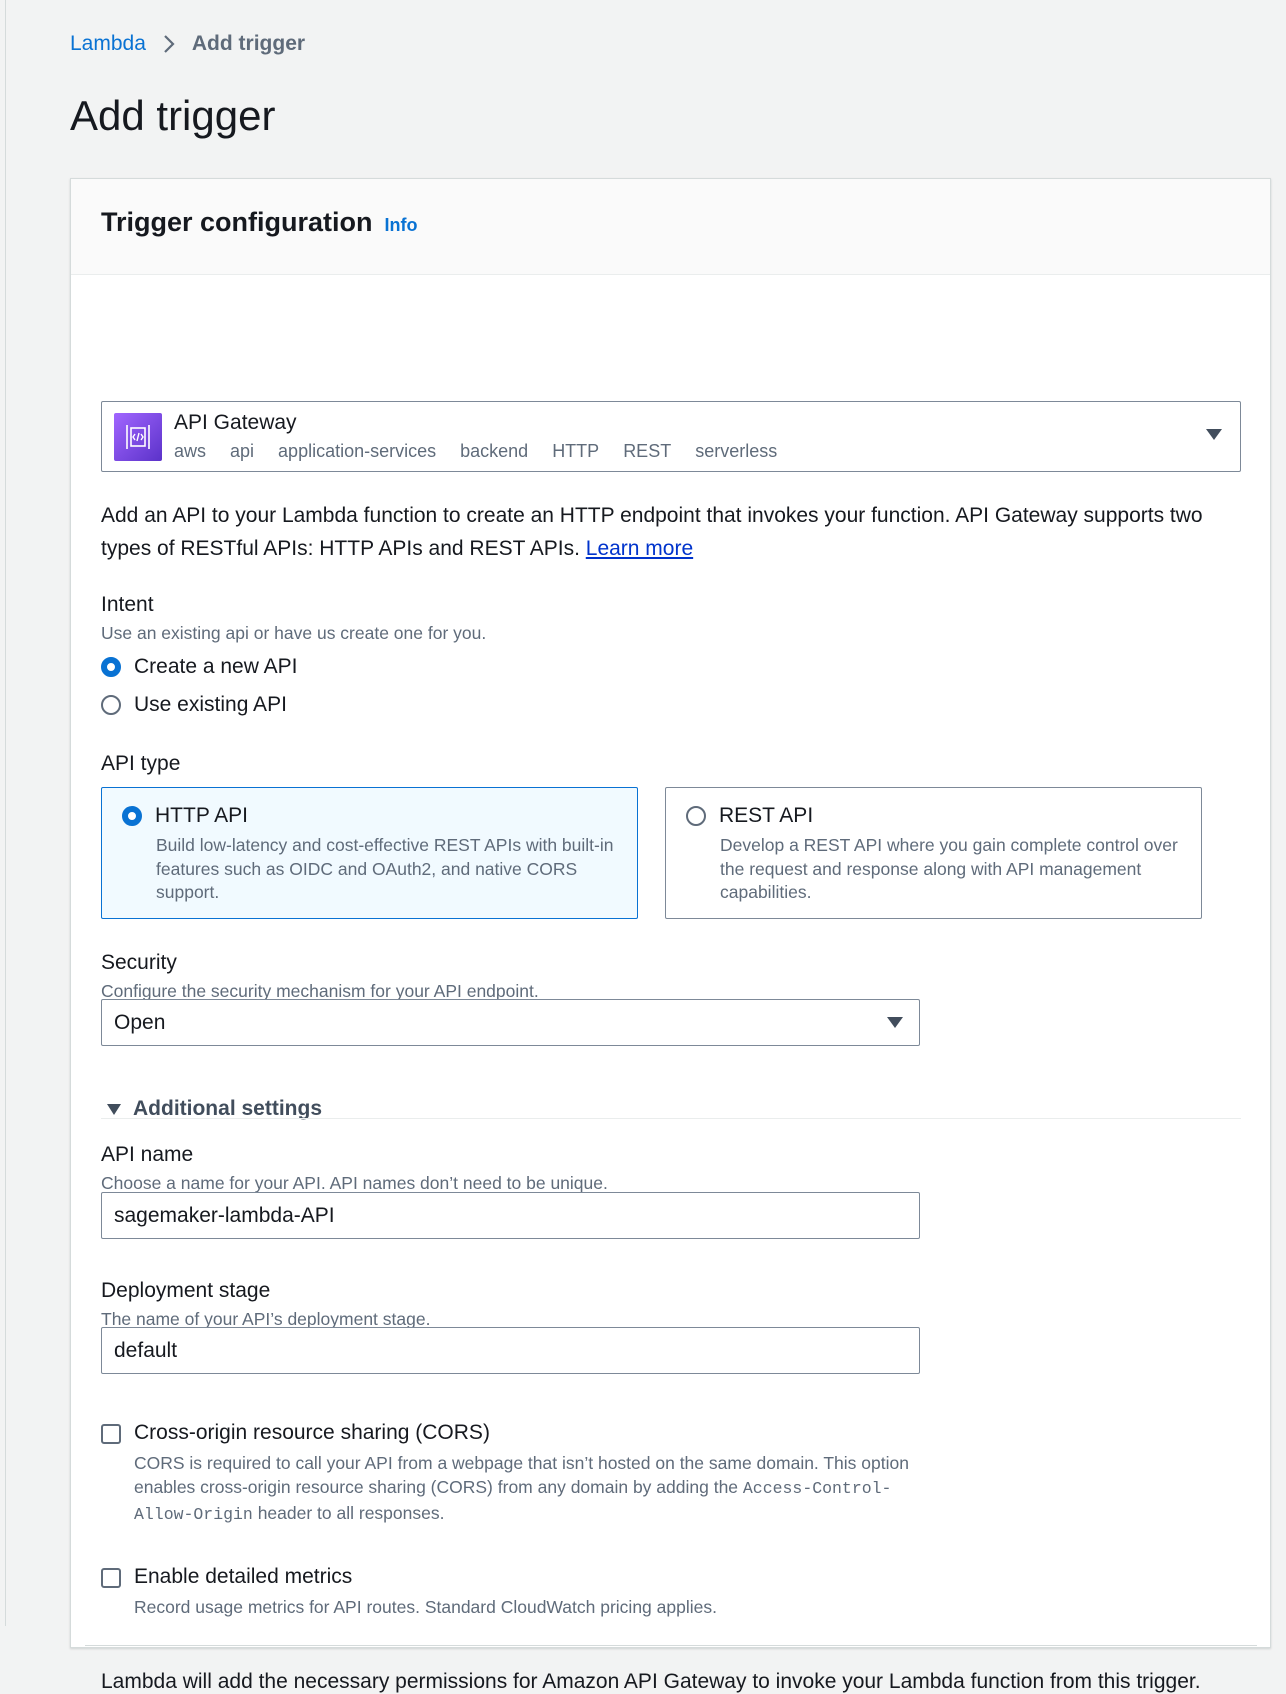 Image resolution: width=1286 pixels, height=1694 pixels. I want to click on security-label: Security, so click(139, 962).